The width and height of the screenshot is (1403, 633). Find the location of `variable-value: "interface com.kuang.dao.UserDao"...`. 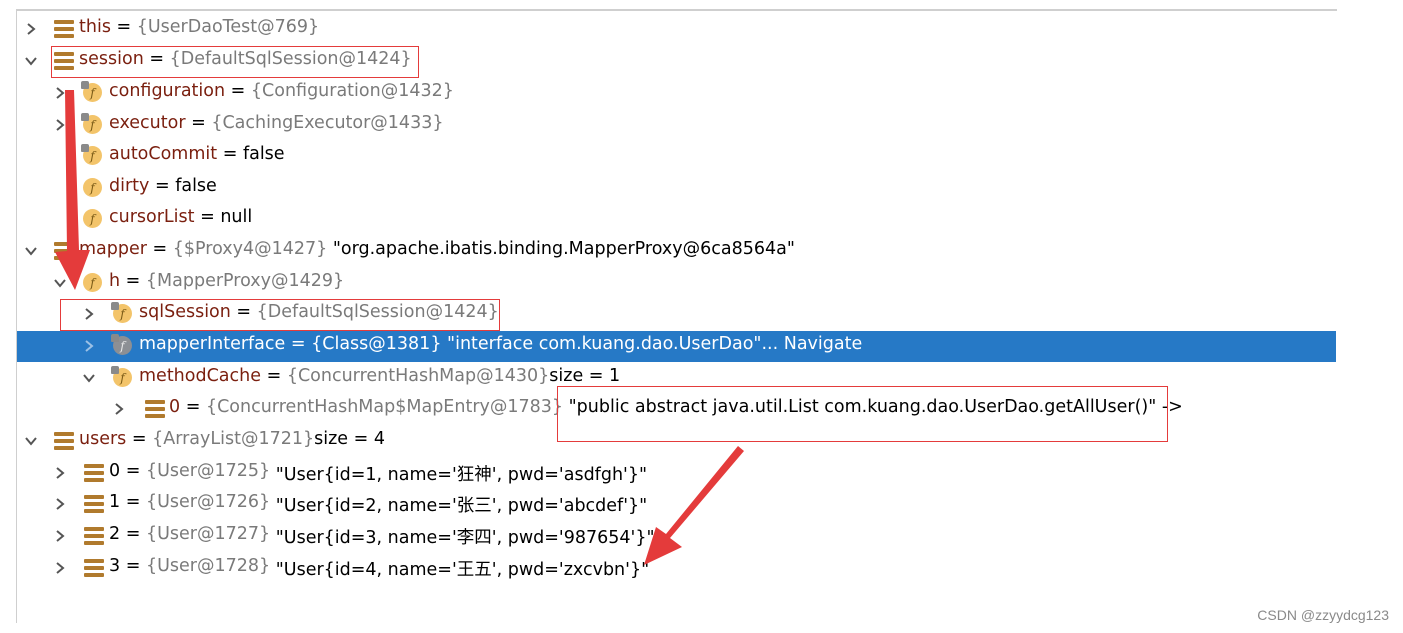

variable-value: "interface com.kuang.dao.UserDao"... is located at coordinates (613, 344).